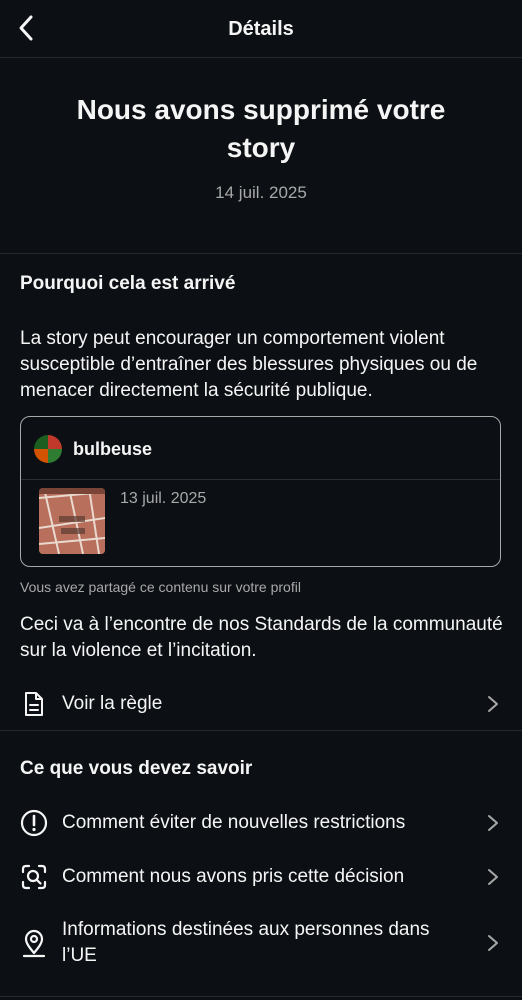  What do you see at coordinates (113, 449) in the screenshot?
I see `username: bulbeuse` at bounding box center [113, 449].